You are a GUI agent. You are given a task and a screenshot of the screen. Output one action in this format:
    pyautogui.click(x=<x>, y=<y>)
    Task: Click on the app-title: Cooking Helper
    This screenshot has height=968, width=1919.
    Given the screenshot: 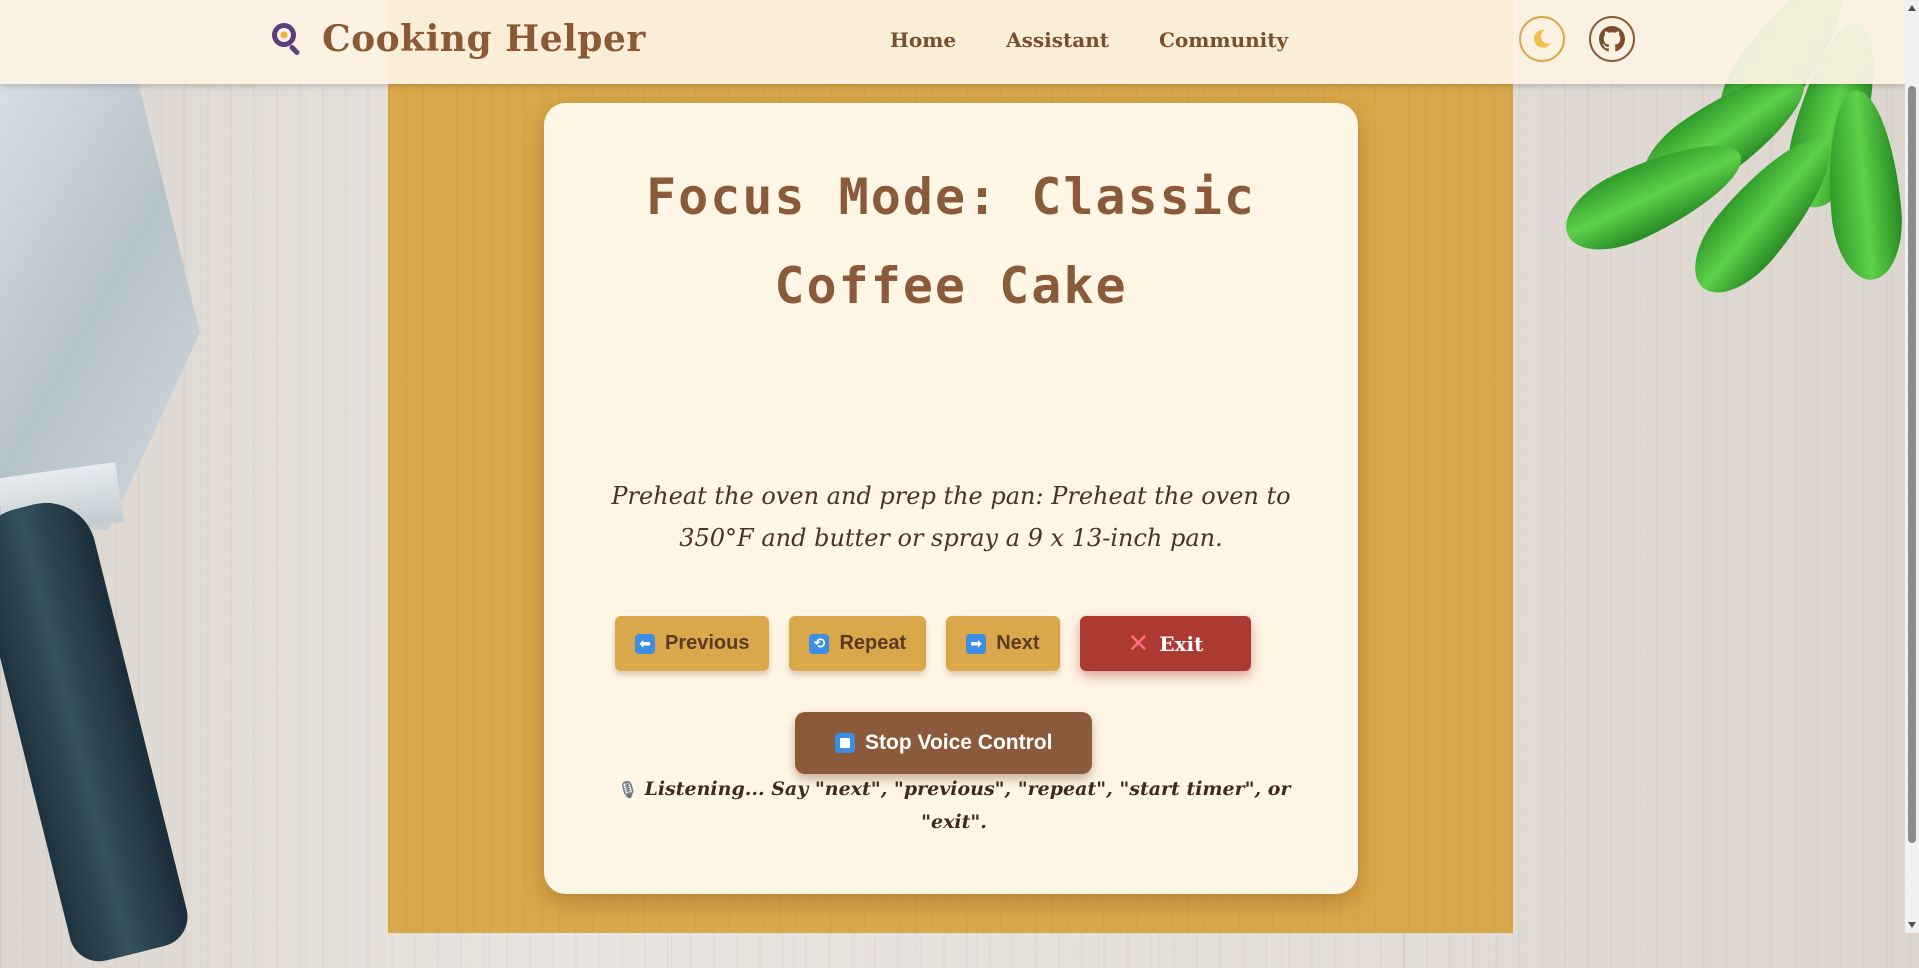 What is the action you would take?
    pyautogui.click(x=484, y=39)
    